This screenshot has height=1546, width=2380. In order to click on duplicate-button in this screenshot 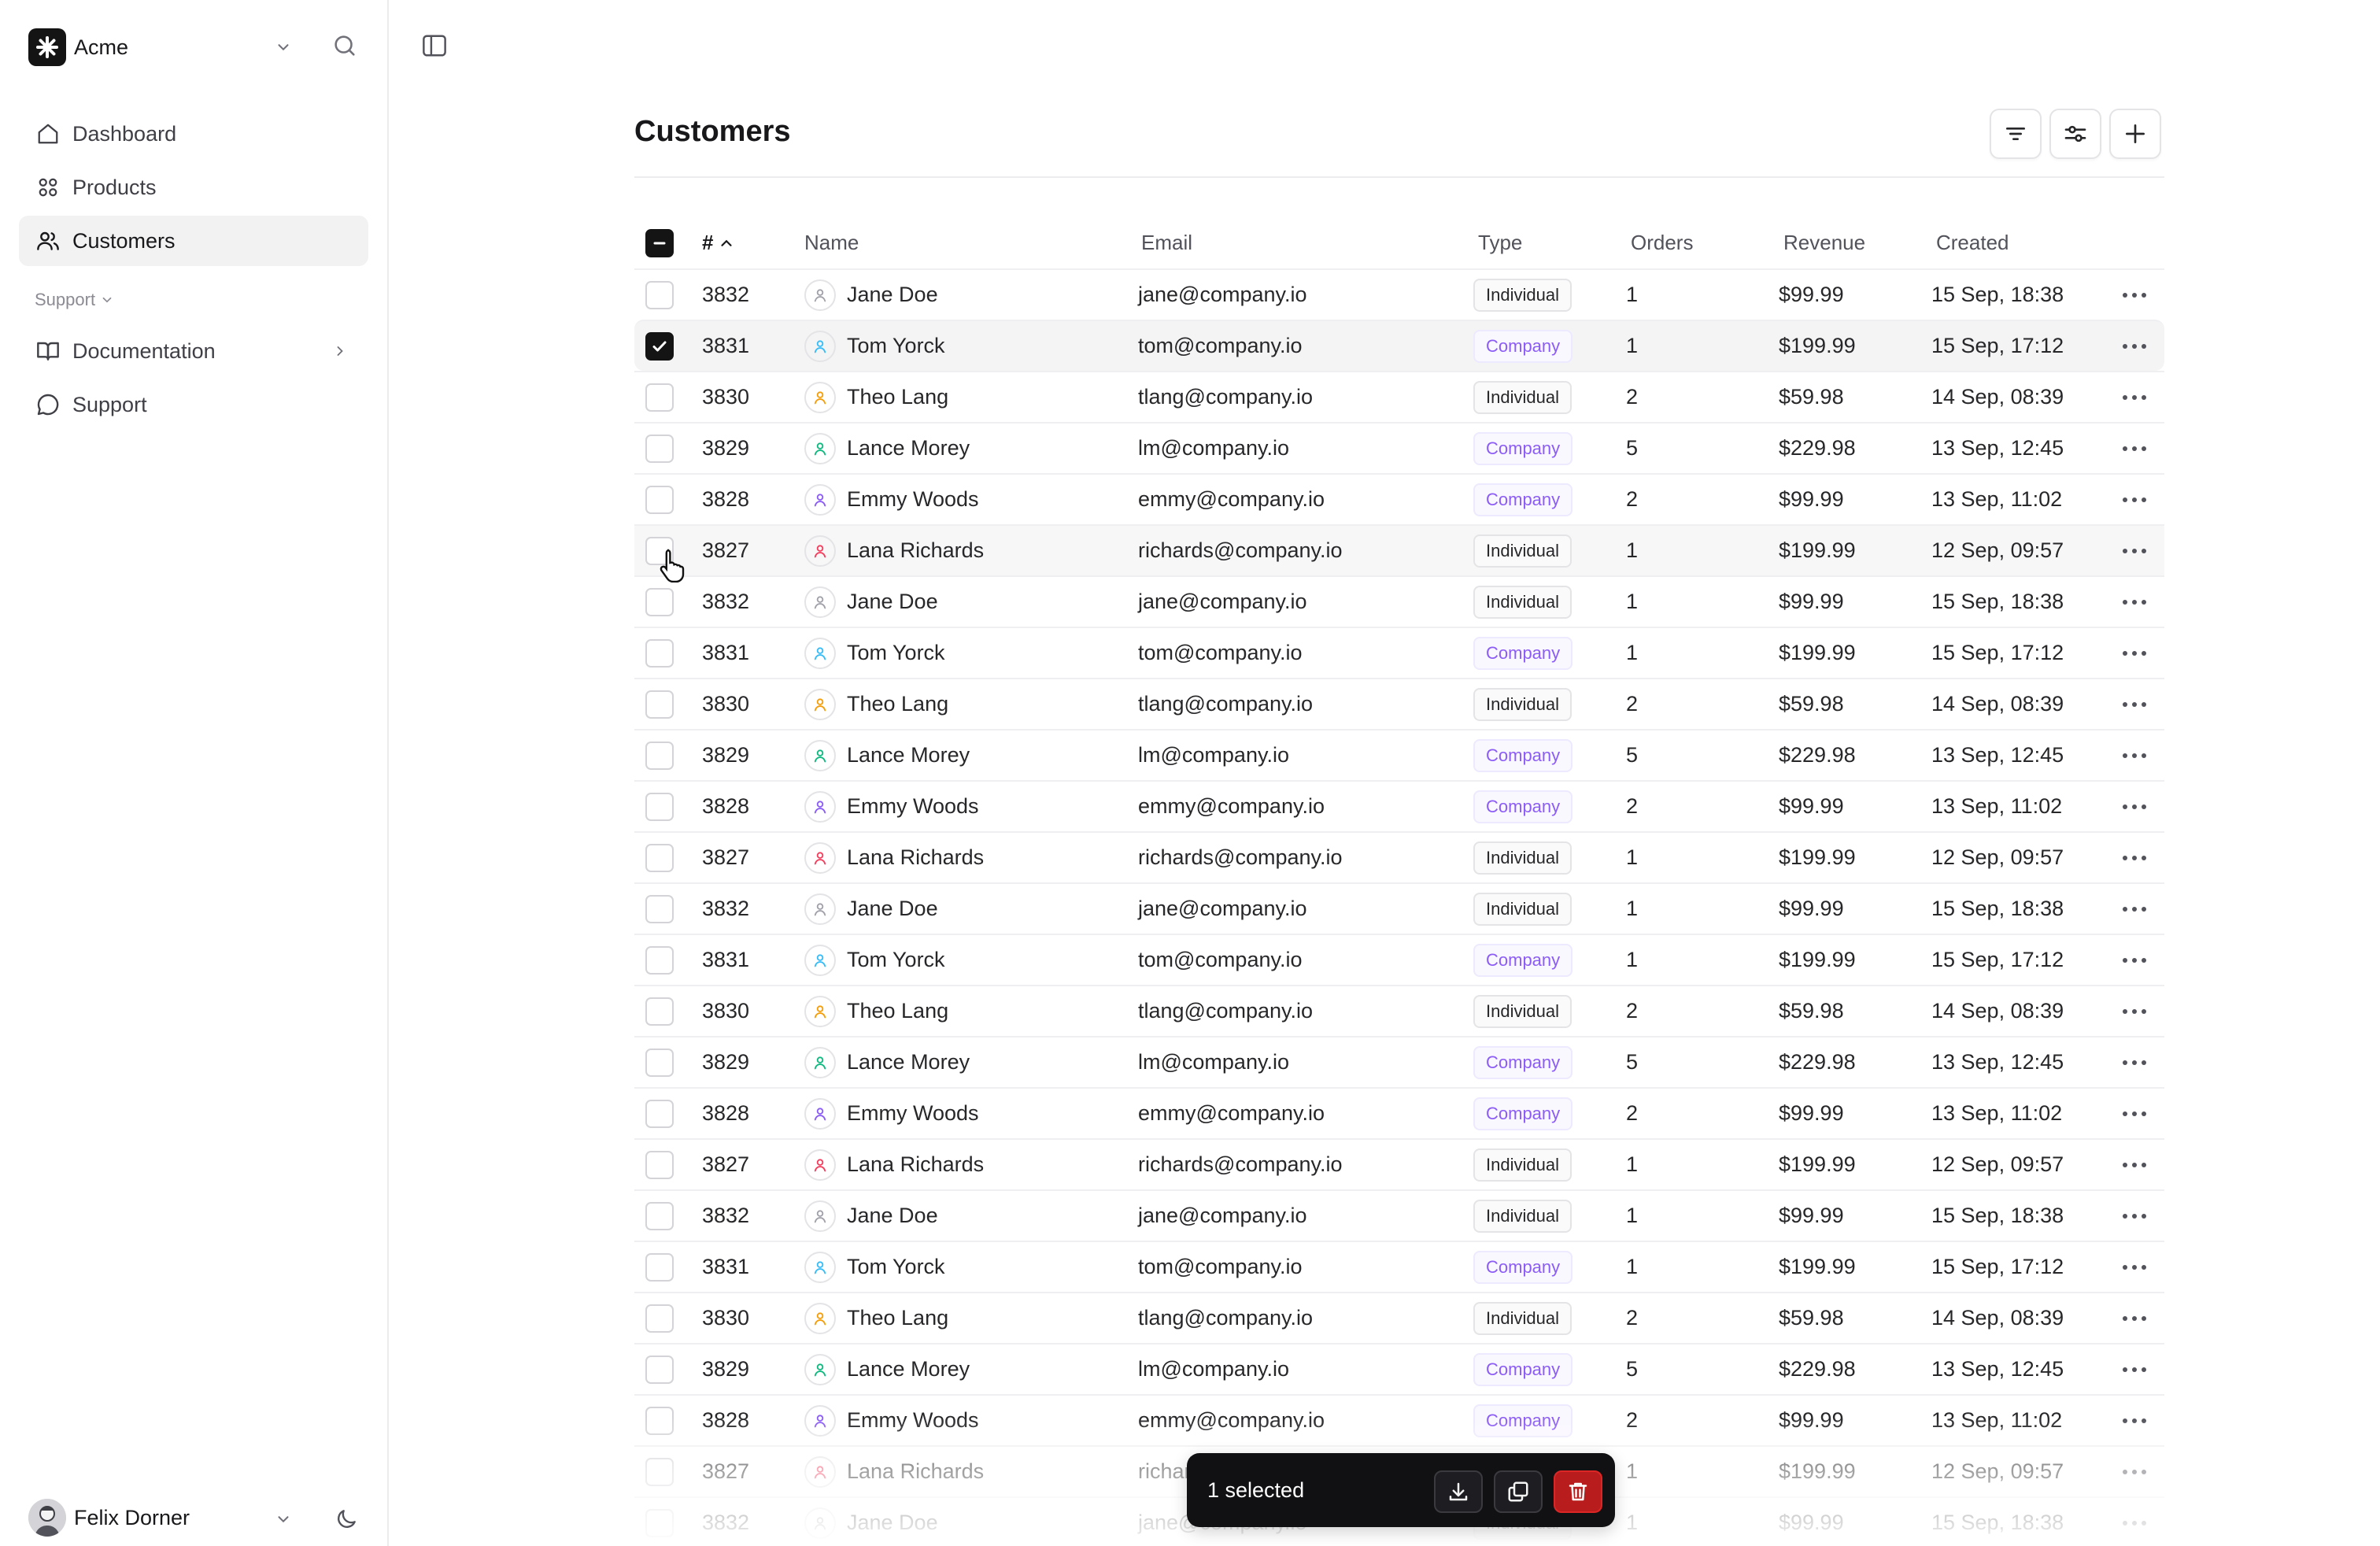, I will do `click(1518, 1491)`.